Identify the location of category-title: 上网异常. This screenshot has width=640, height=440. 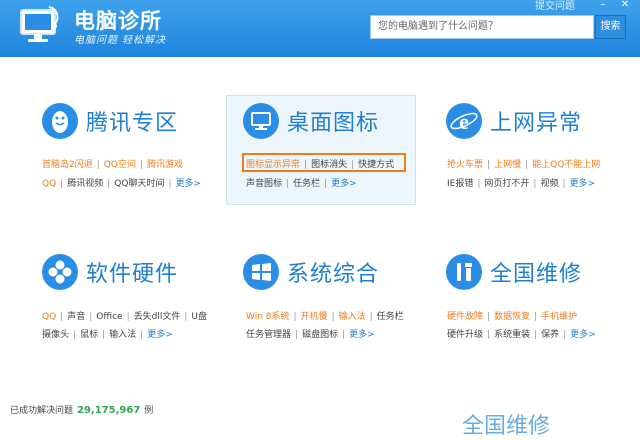
(536, 123).